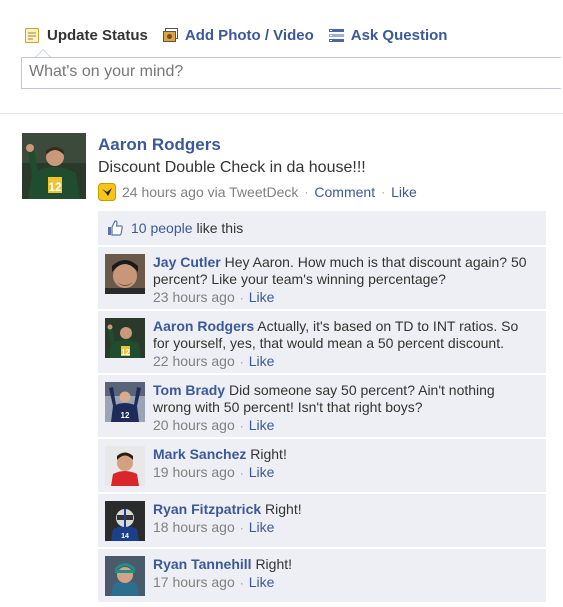 The width and height of the screenshot is (563, 607). What do you see at coordinates (232, 167) in the screenshot?
I see `story-message: Discount Double Check in da house!!!` at bounding box center [232, 167].